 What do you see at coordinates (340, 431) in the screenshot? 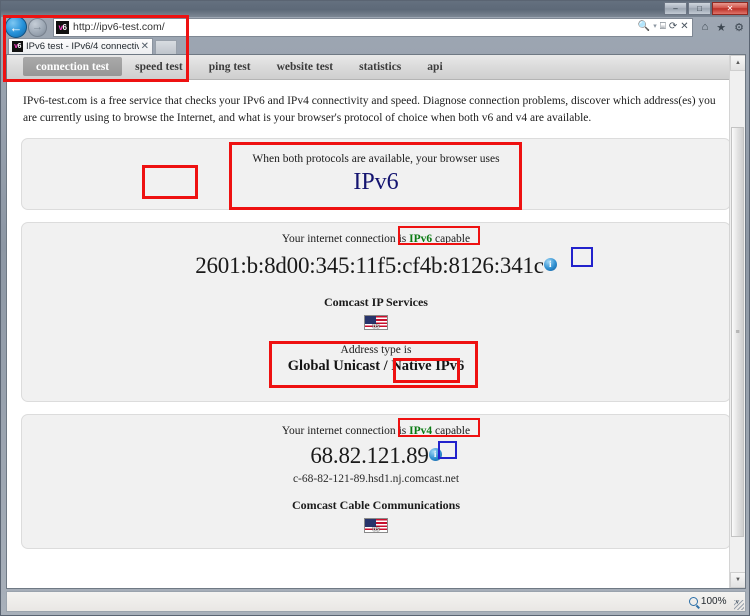
I see `ipv4-status-prefix: Your internet connection` at bounding box center [340, 431].